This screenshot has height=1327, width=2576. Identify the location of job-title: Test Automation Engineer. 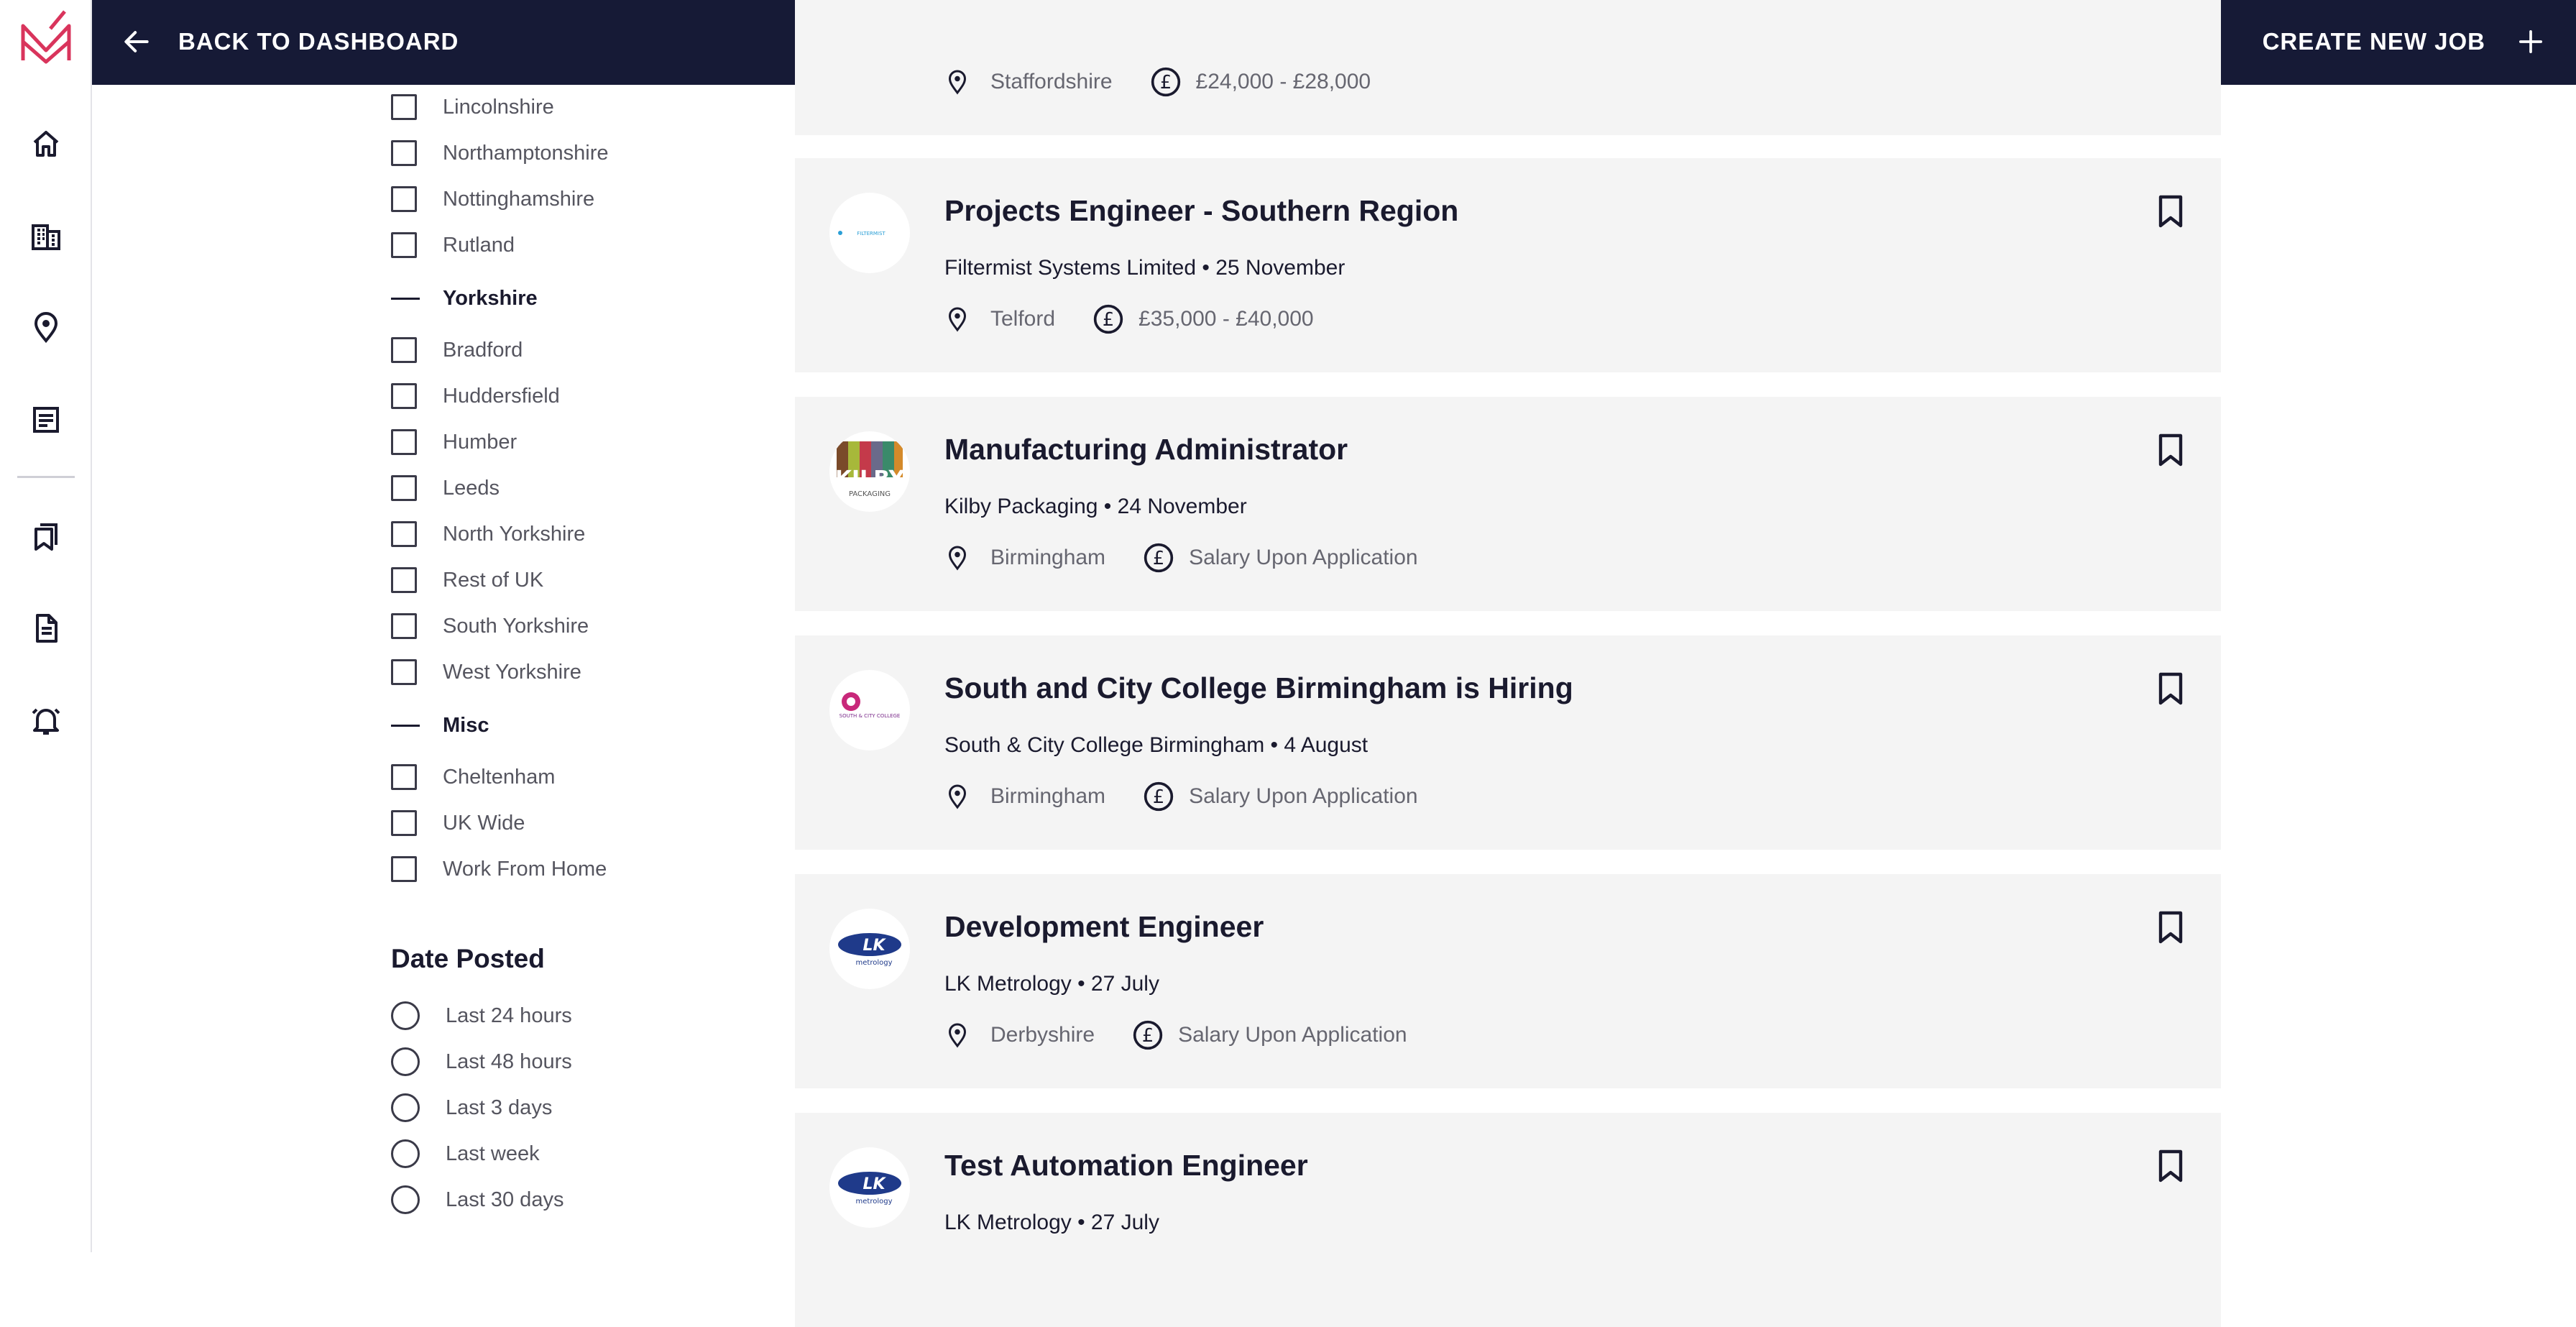
(1126, 1166).